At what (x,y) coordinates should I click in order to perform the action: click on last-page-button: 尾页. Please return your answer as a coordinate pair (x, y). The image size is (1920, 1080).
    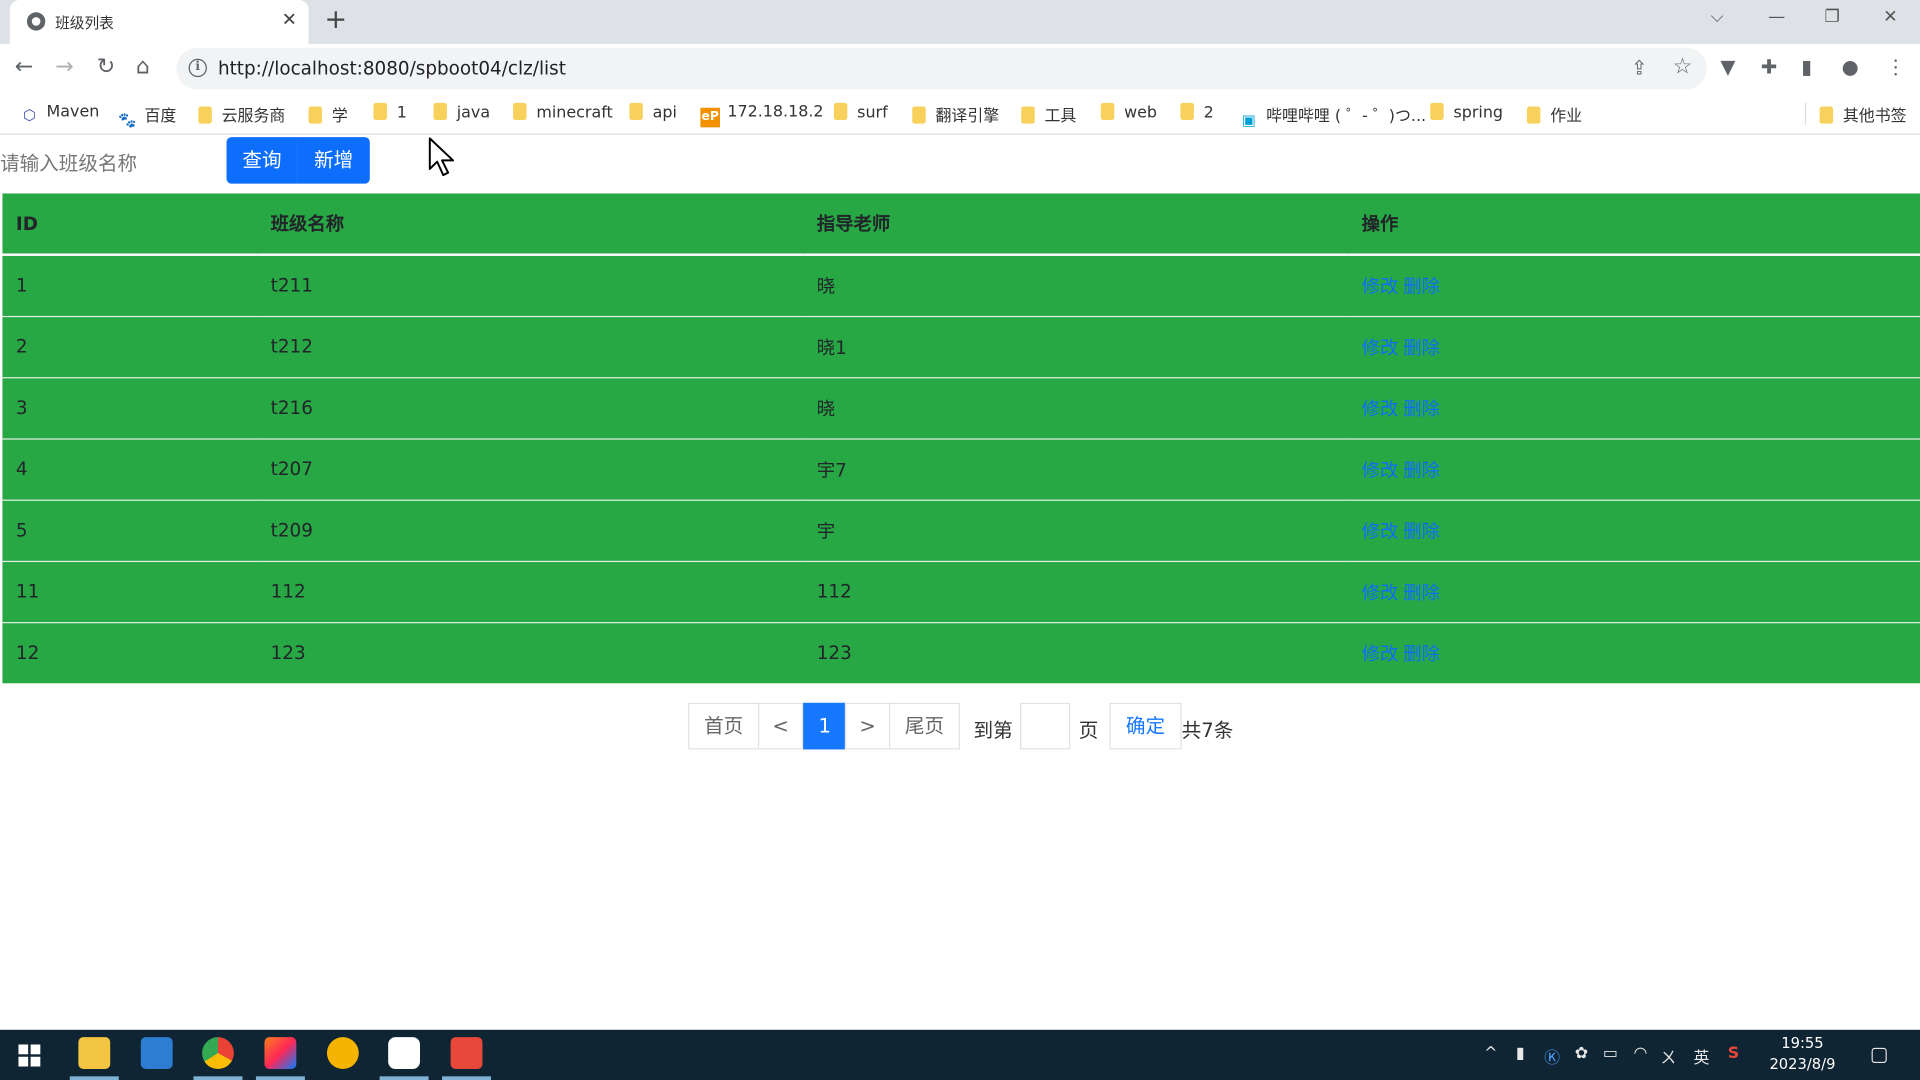
    Looking at the image, I should click on (924, 726).